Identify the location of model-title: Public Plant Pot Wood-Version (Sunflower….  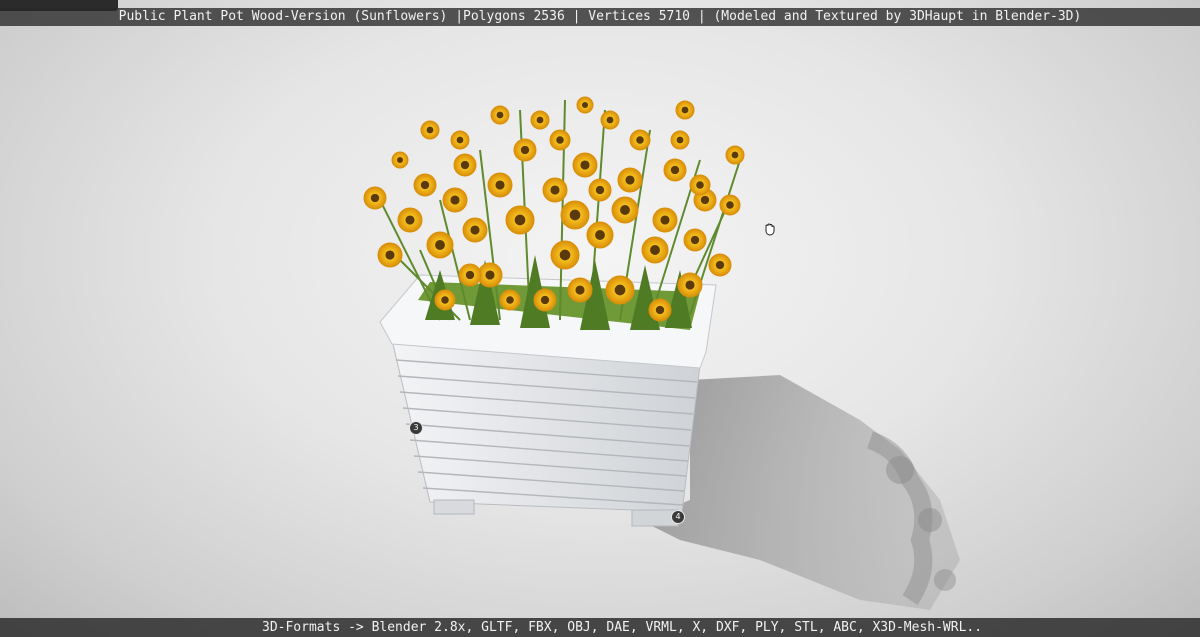
(600, 16).